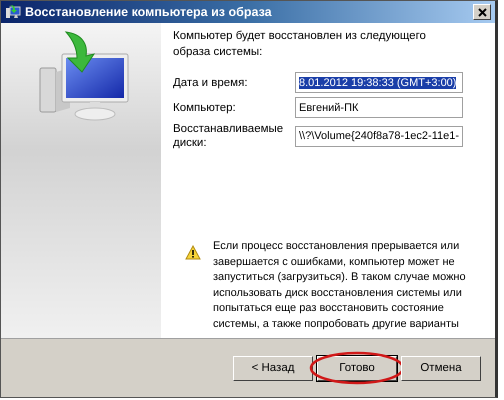  I want to click on close-icon, so click(482, 12).